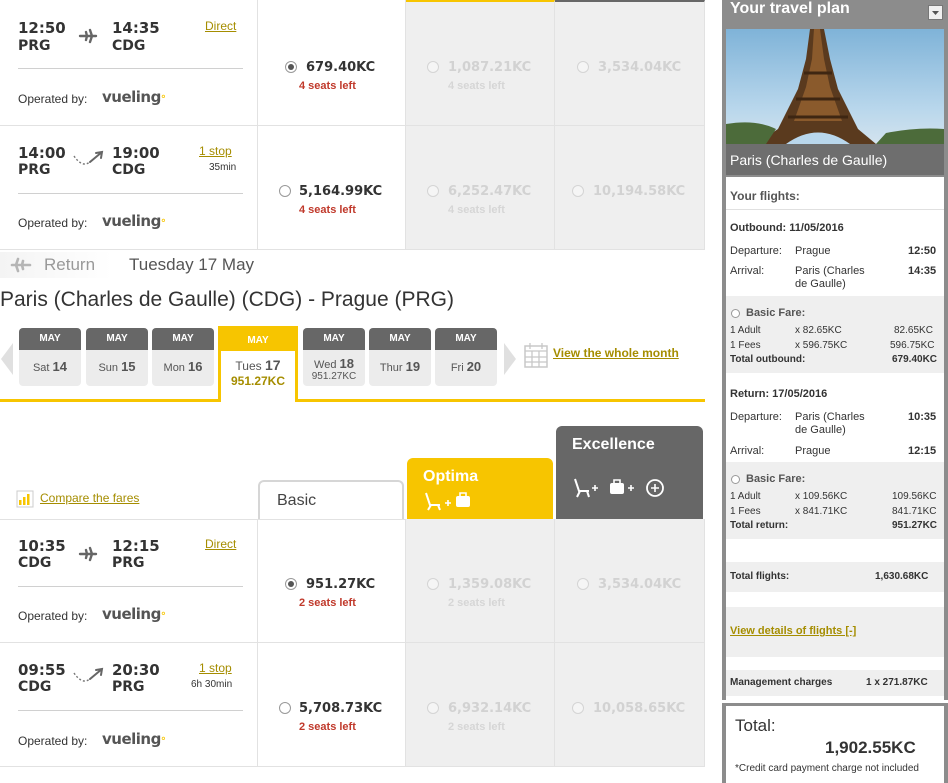 This screenshot has height=783, width=948. I want to click on departure-city: Prague, so click(813, 251).